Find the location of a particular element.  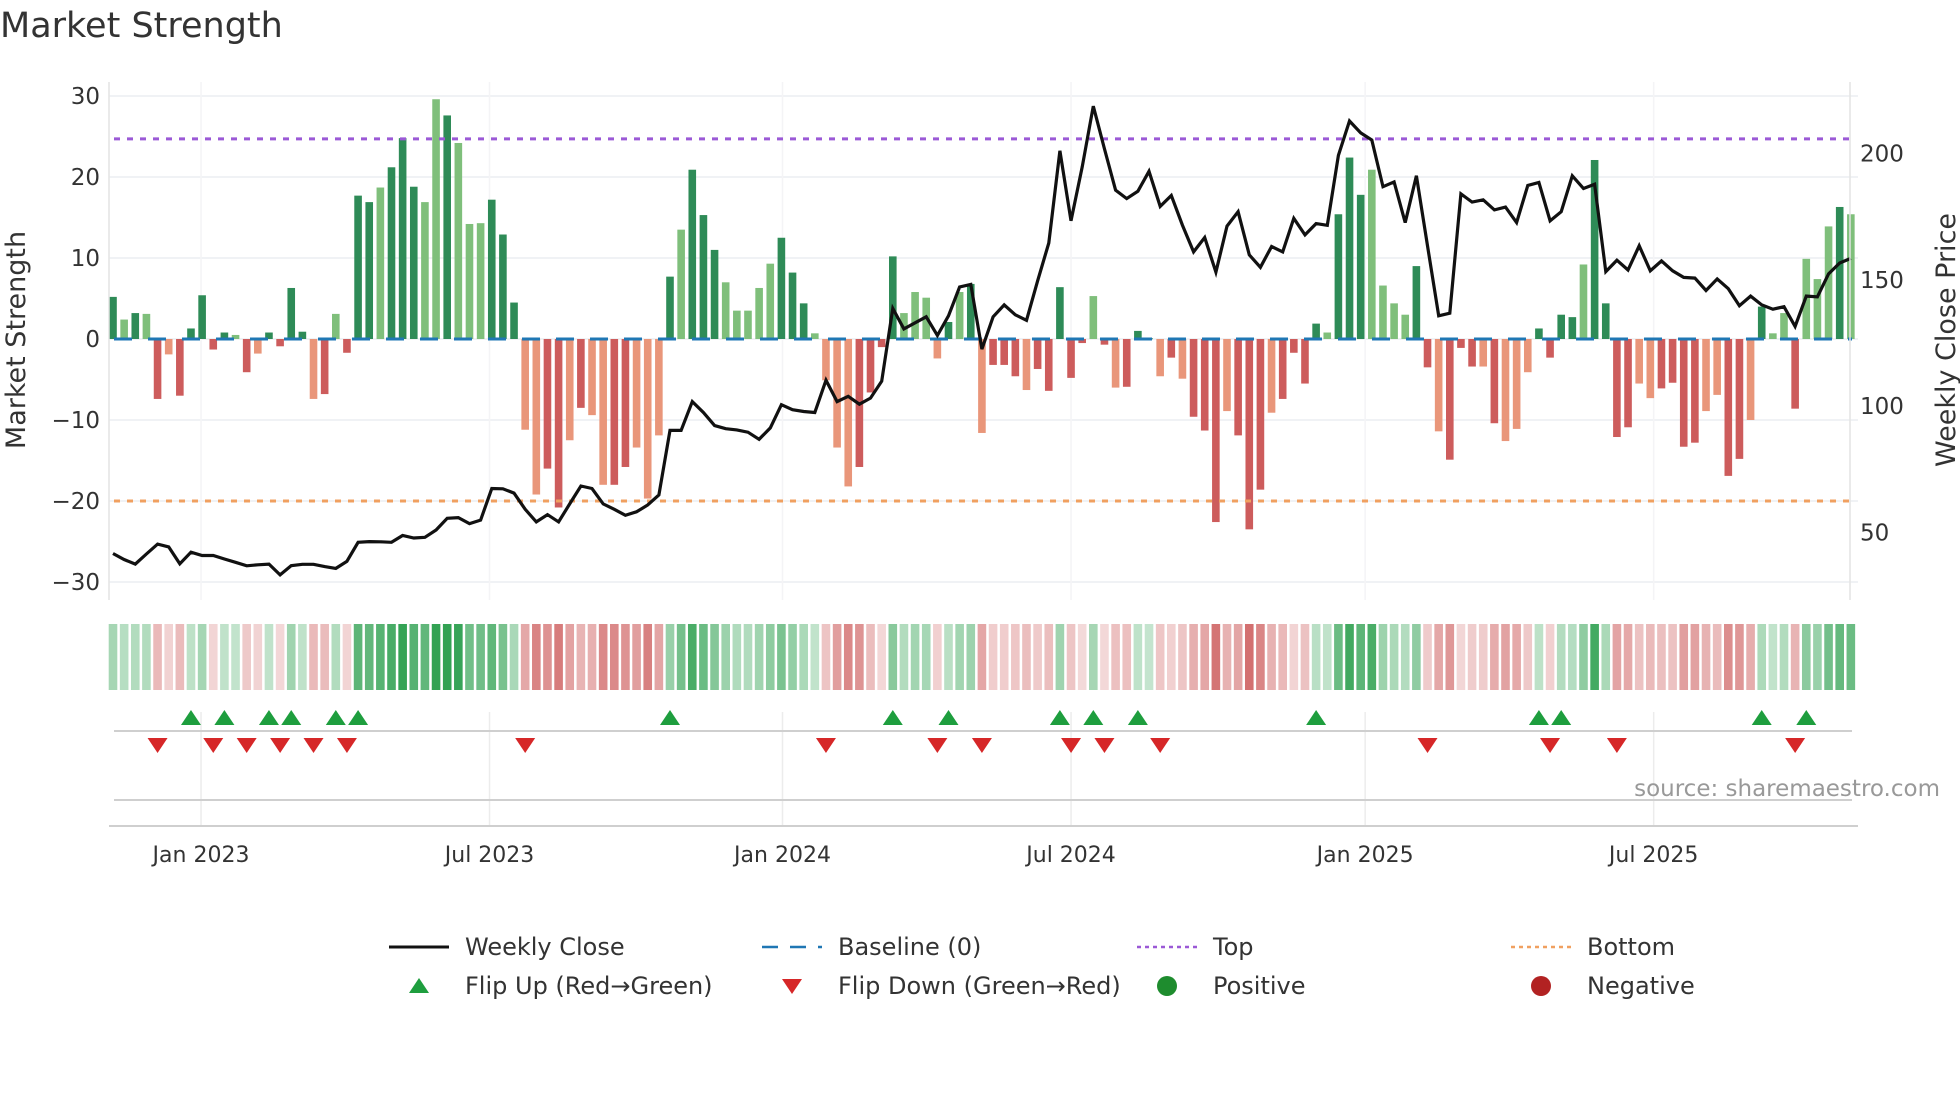

y2-tick-label: 100 is located at coordinates (1882, 407).